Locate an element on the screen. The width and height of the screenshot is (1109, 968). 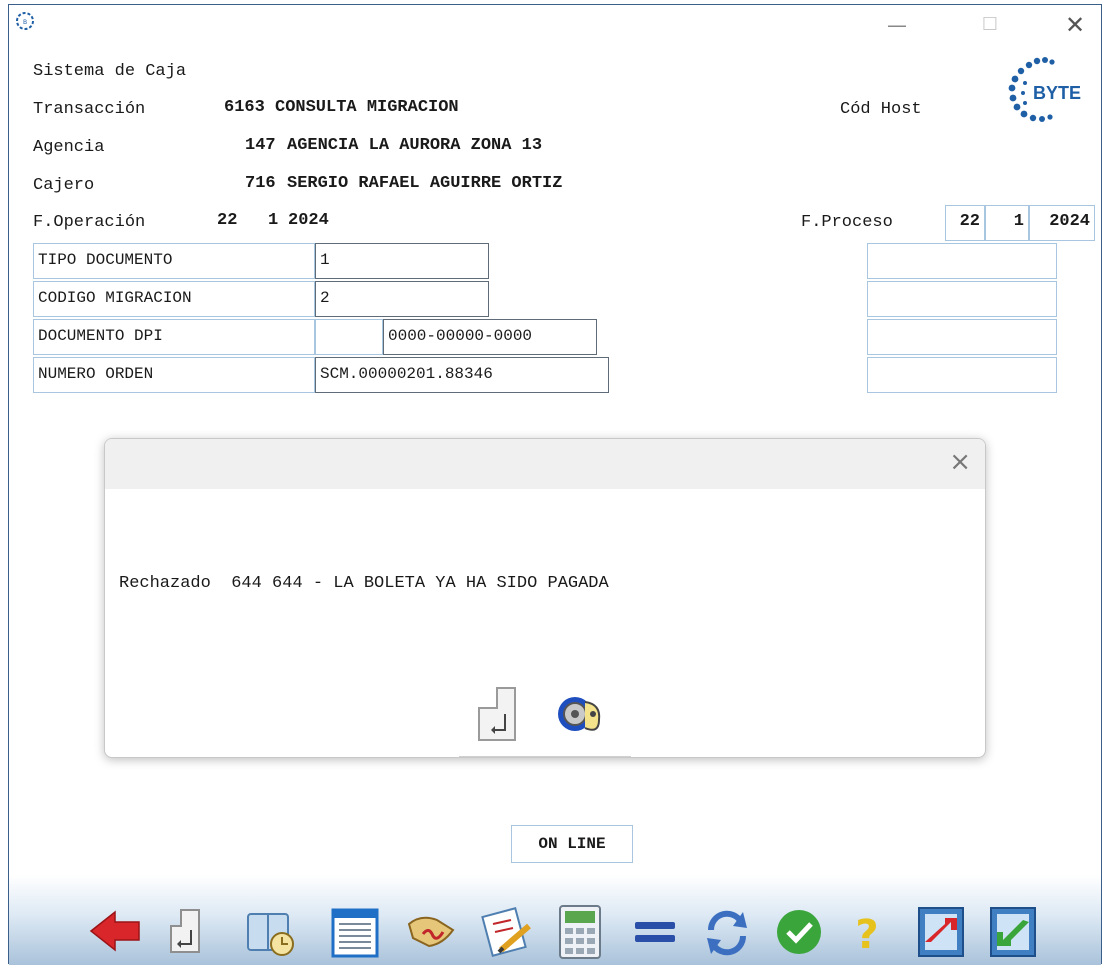
transaccion-name: CONSULTA MIGRACION is located at coordinates (367, 107).